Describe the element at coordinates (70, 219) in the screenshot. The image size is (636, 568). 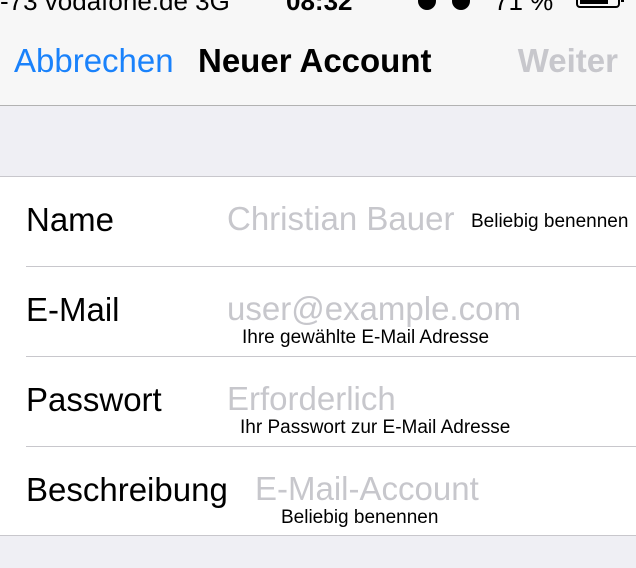
I see `name-label: Name` at that location.